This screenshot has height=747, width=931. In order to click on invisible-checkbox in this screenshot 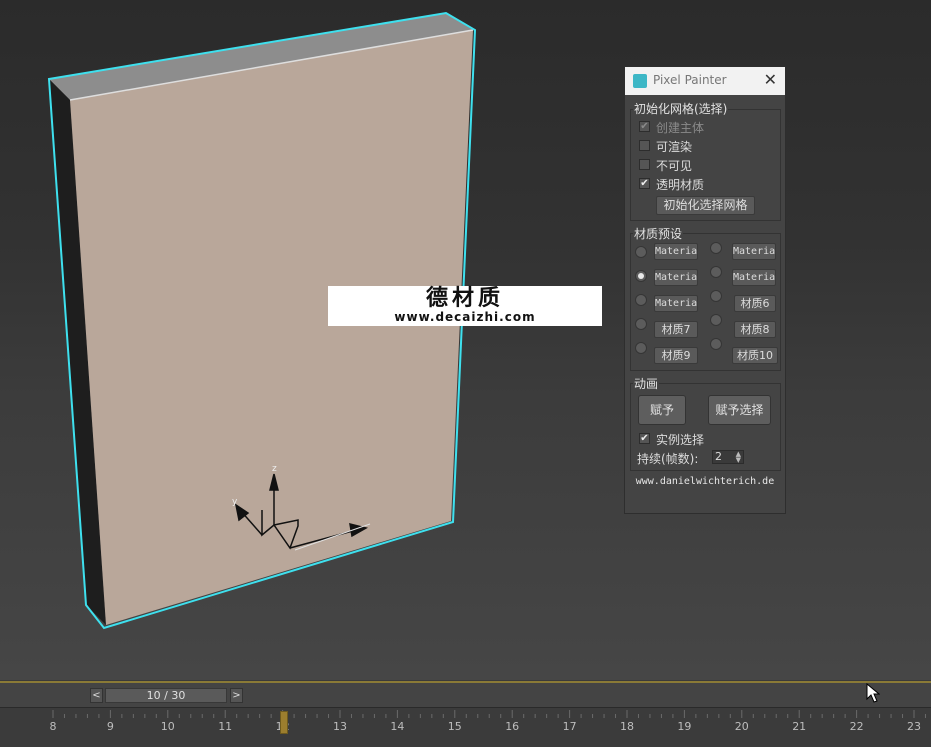, I will do `click(644, 164)`.